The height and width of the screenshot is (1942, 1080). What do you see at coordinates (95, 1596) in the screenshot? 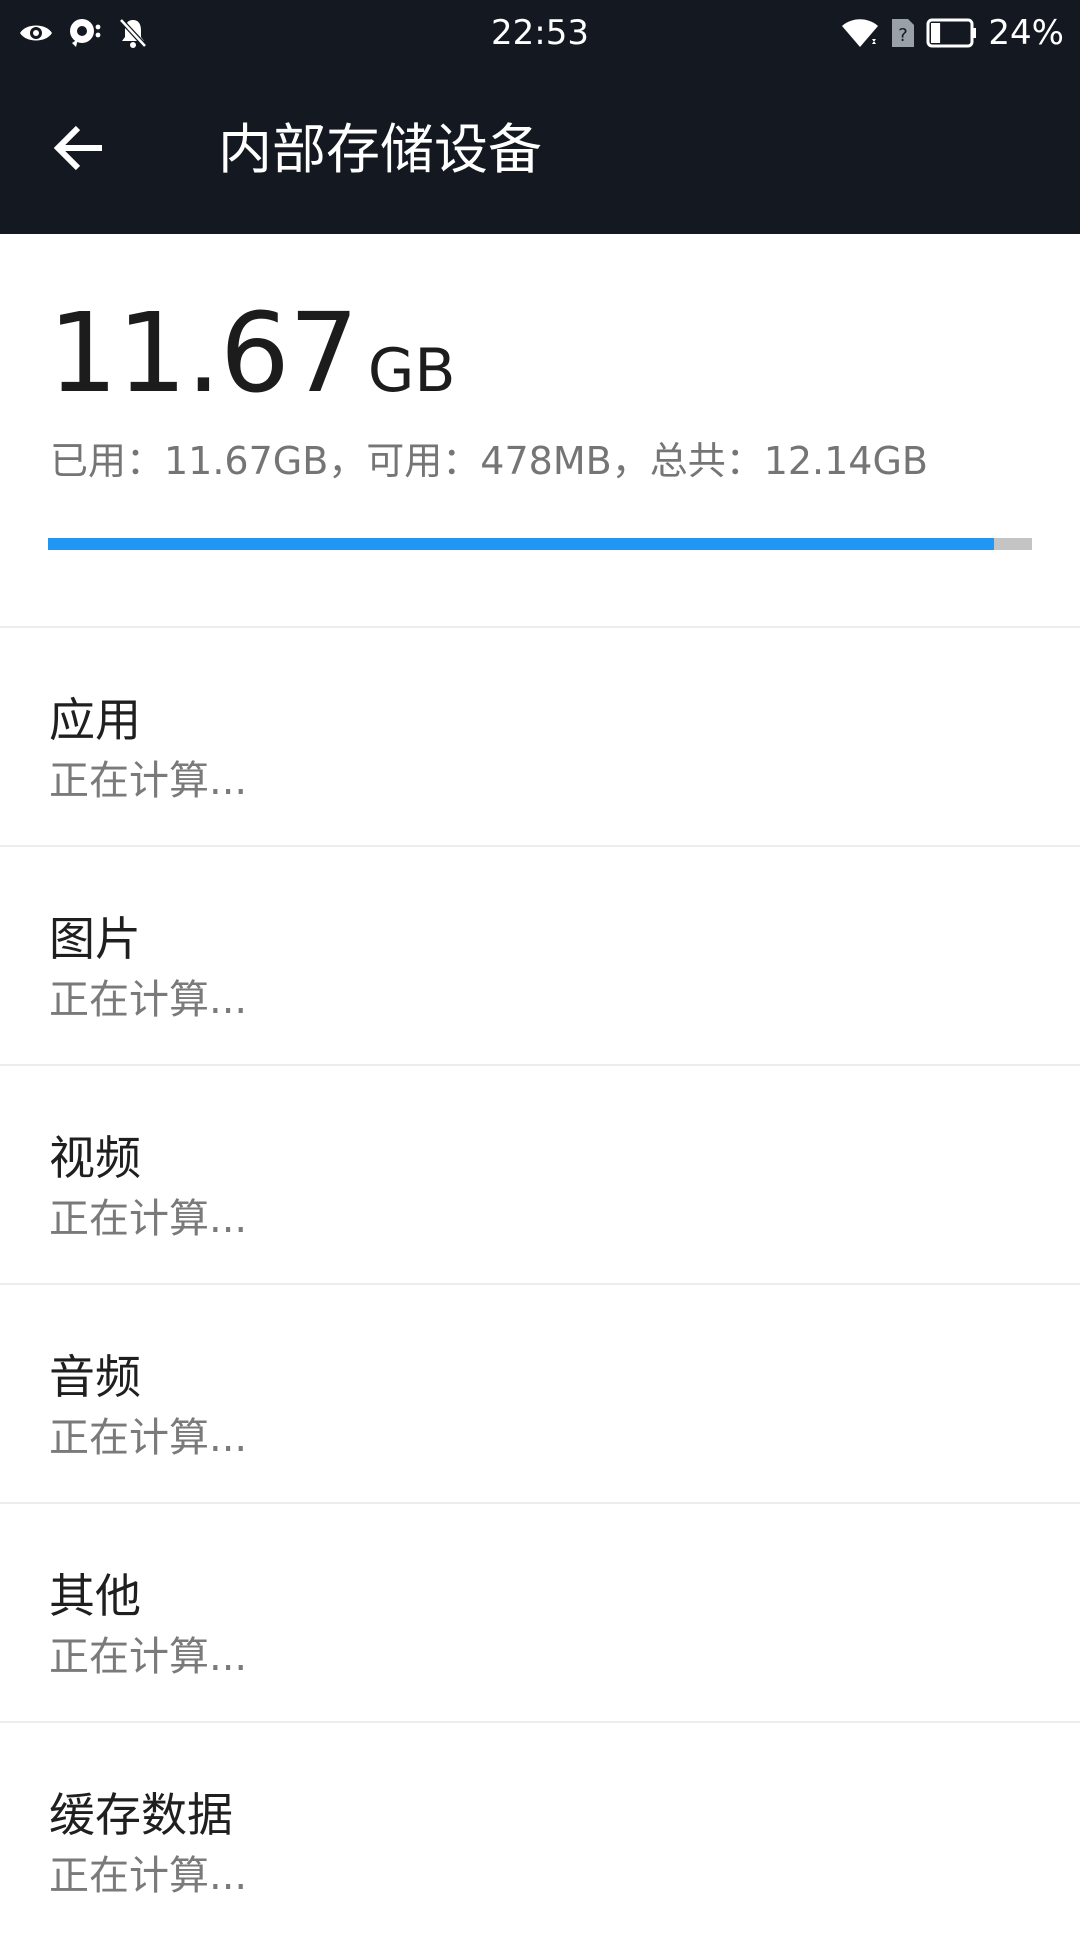
I see `category-label: 其他` at bounding box center [95, 1596].